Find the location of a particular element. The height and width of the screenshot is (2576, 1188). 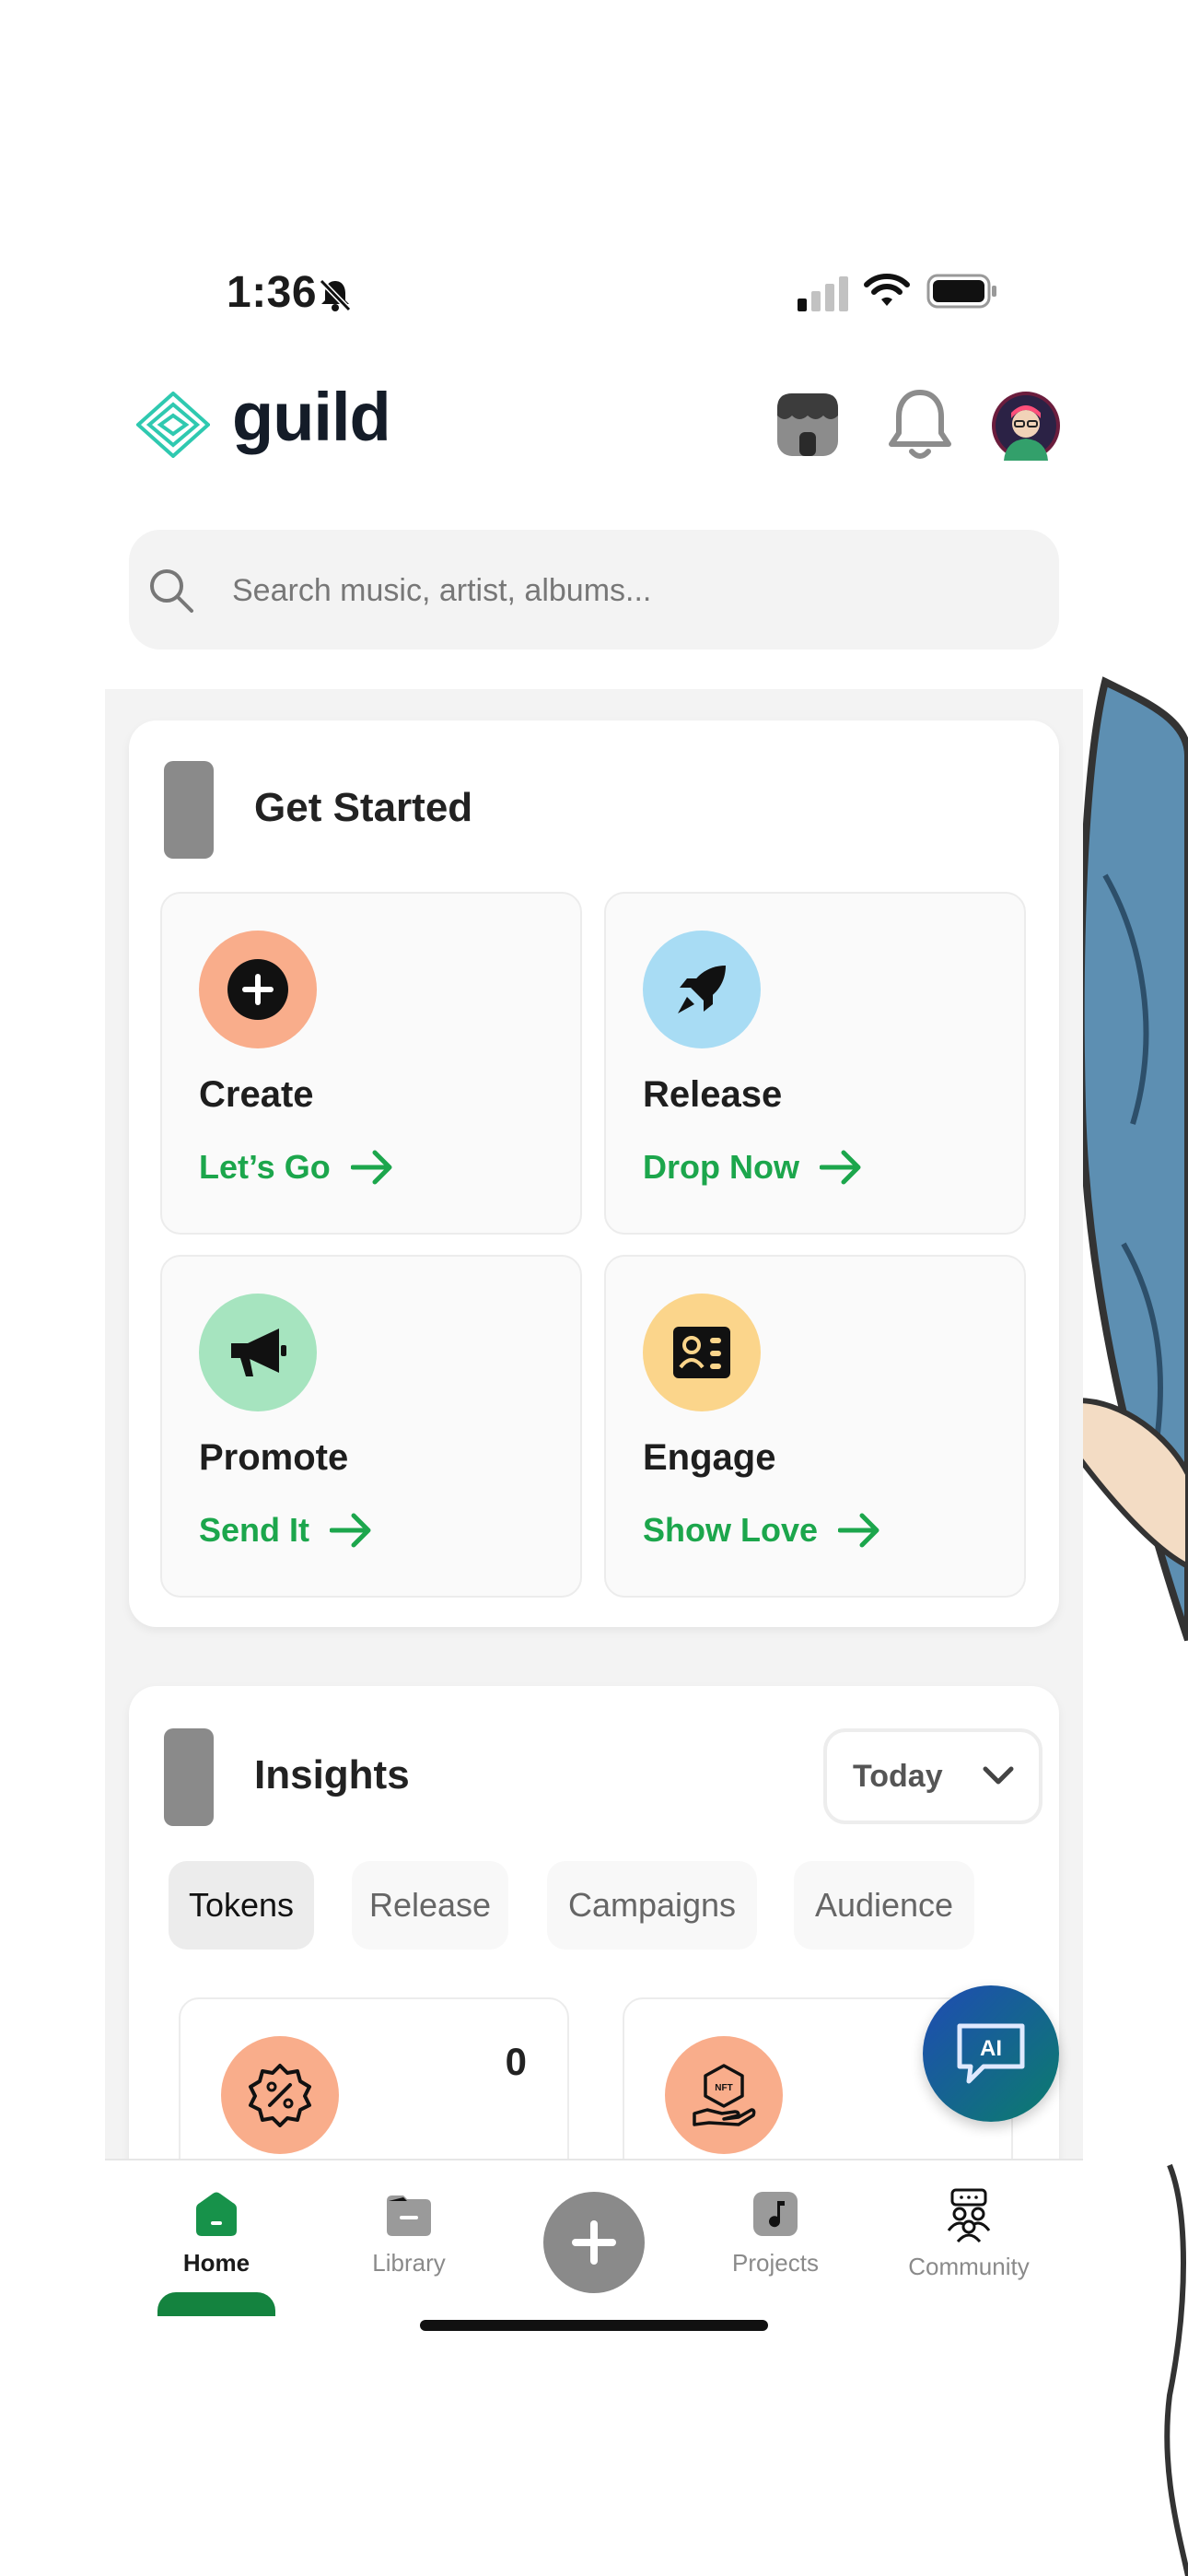

stat-icon-circle is located at coordinates (280, 2095).